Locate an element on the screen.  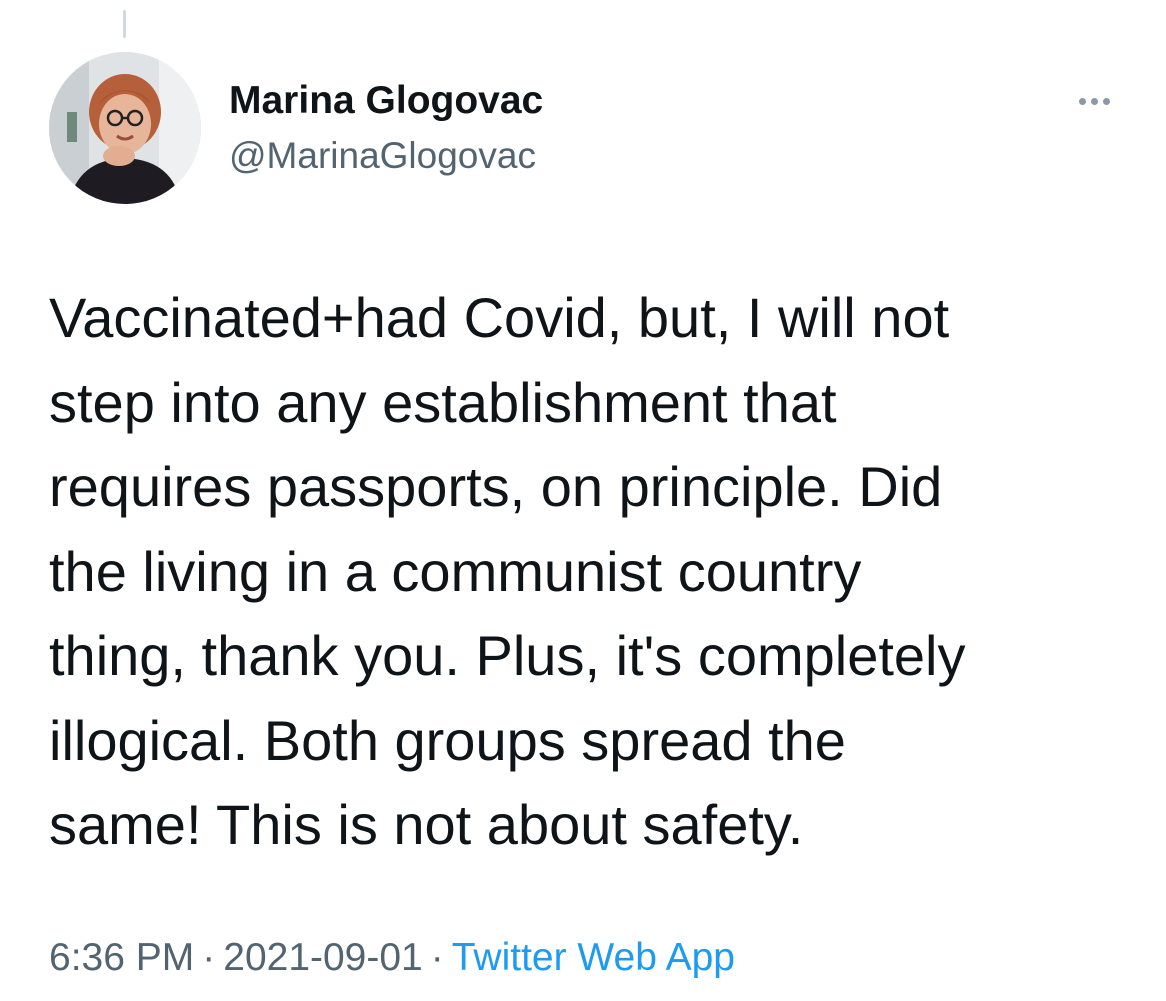
avatar-image is located at coordinates (125, 128).